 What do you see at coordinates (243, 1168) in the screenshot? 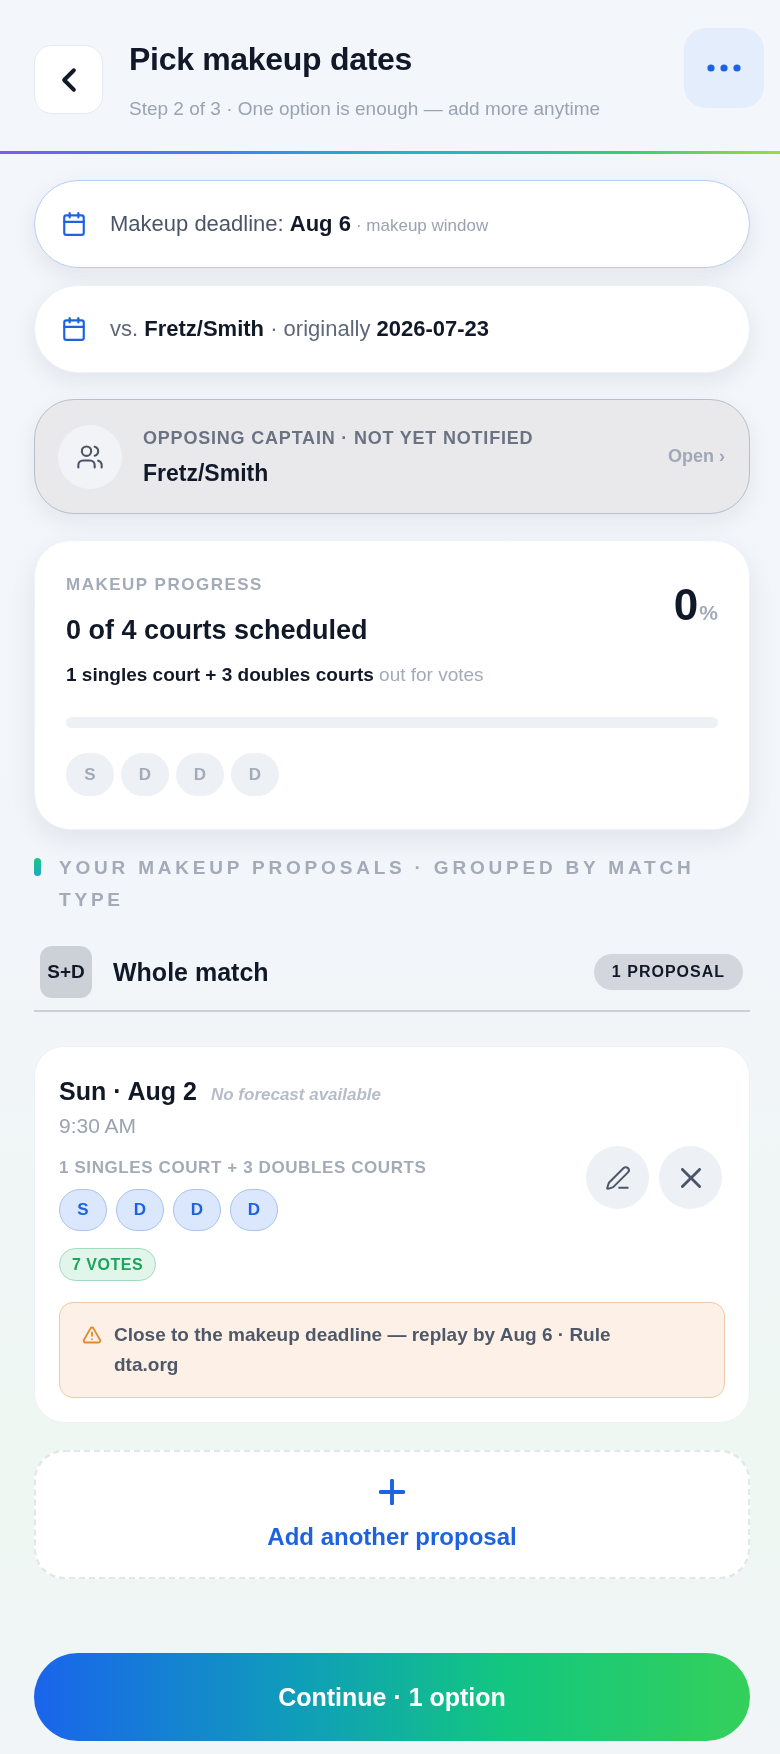
I see `courts-label: 1 SINGLES COURT + 3 DOUBLES COURTS` at bounding box center [243, 1168].